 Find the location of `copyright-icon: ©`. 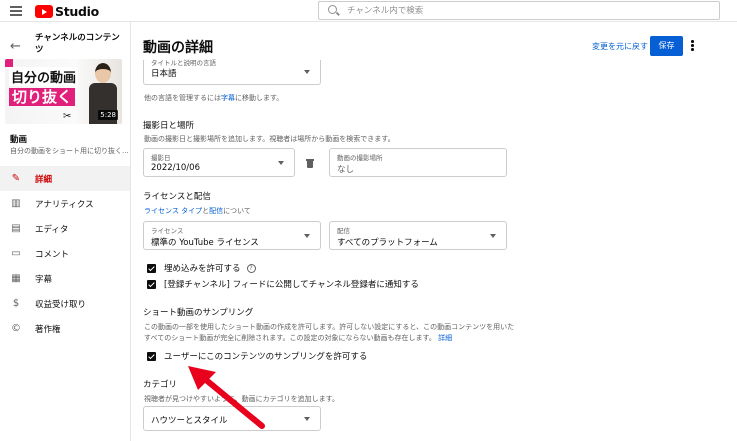

copyright-icon: © is located at coordinates (16, 328).